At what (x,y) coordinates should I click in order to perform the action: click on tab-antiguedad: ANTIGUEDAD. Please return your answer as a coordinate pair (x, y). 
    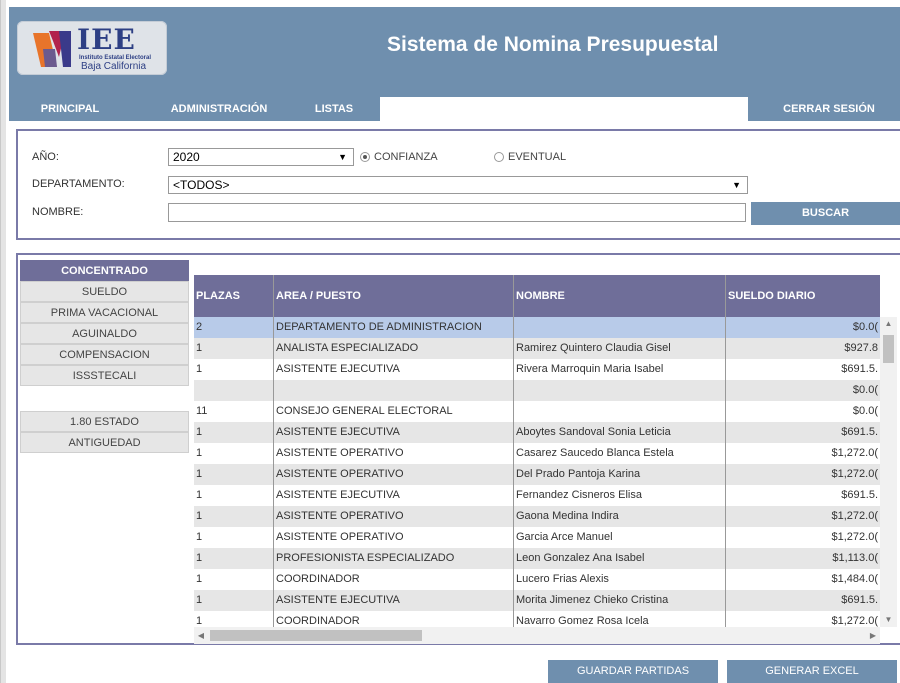
    Looking at the image, I should click on (104, 442).